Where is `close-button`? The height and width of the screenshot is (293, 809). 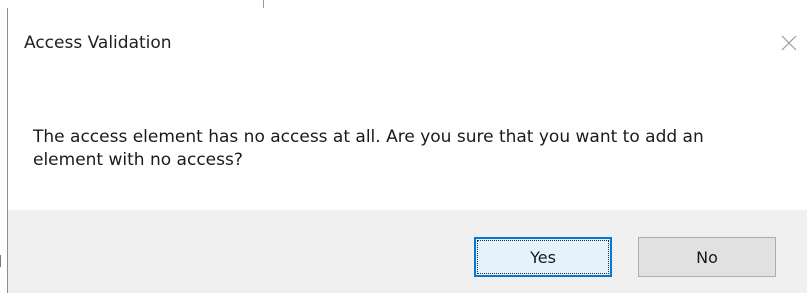
close-button is located at coordinates (789, 43).